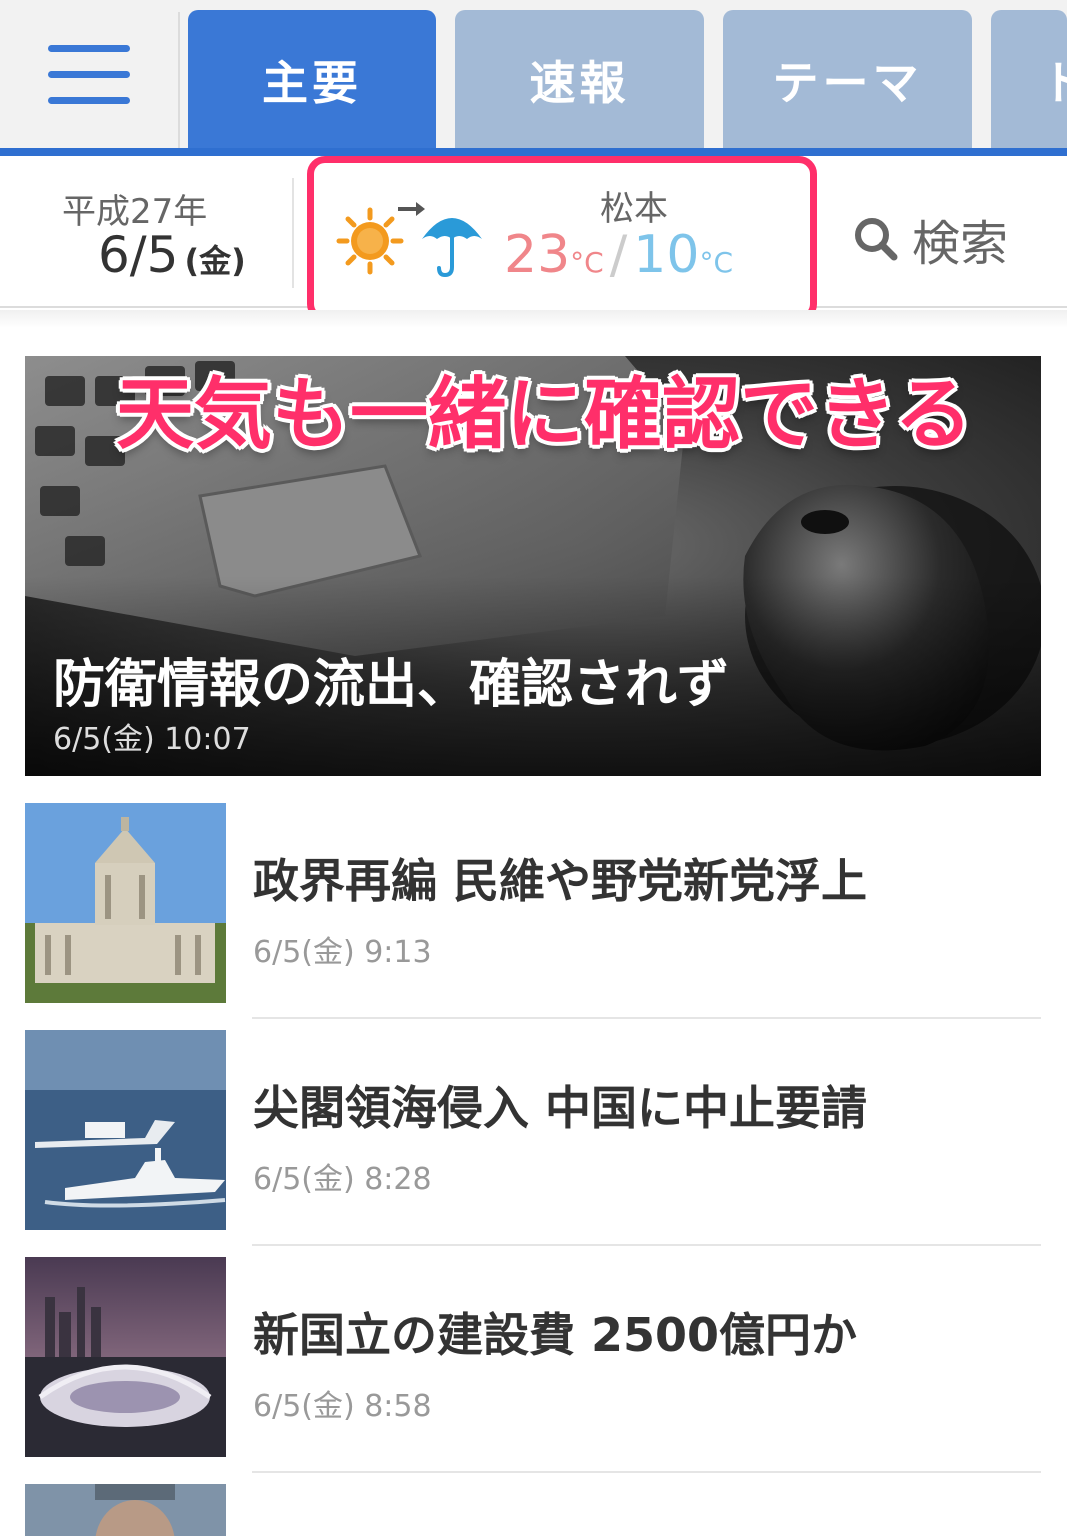 The width and height of the screenshot is (1067, 1536). What do you see at coordinates (391, 685) in the screenshot?
I see `hero-title: 防衛情報の流出、確認されず` at bounding box center [391, 685].